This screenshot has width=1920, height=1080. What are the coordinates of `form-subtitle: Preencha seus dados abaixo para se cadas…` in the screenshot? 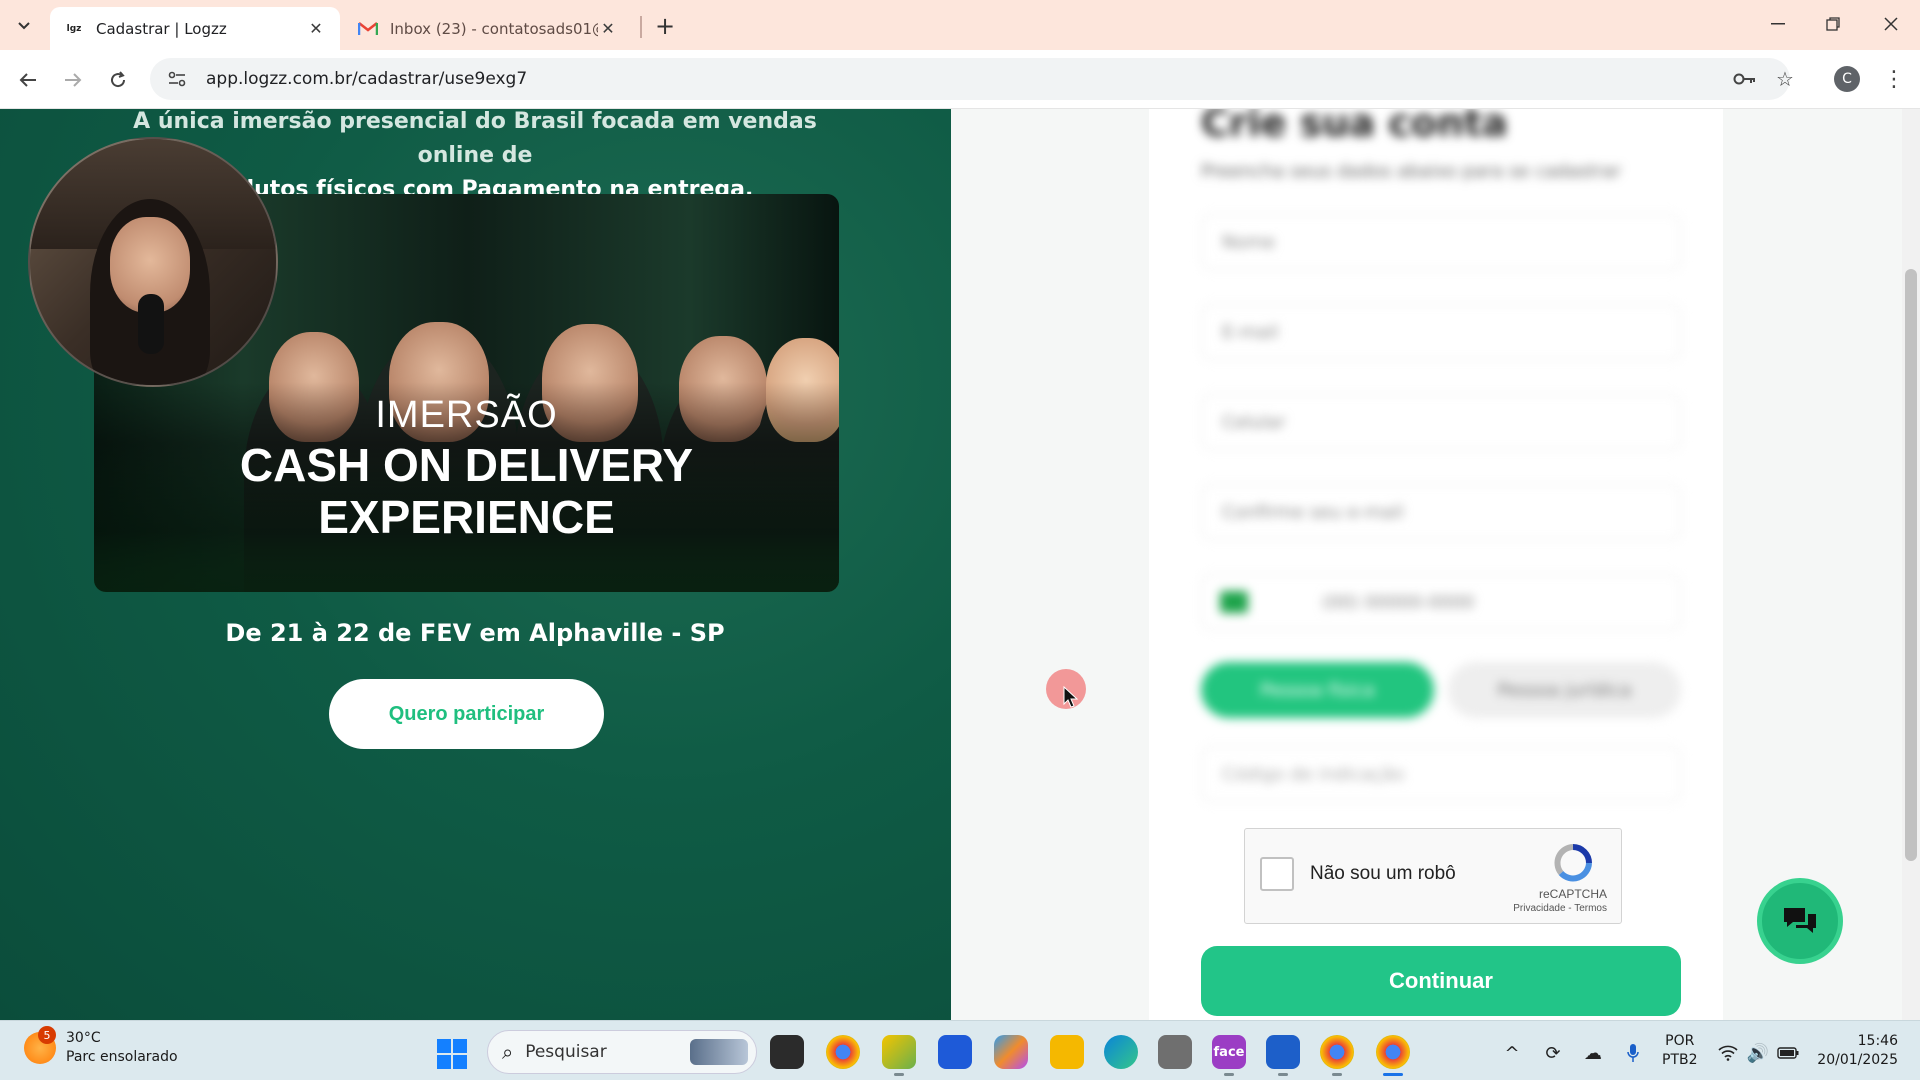 It's located at (1411, 171).